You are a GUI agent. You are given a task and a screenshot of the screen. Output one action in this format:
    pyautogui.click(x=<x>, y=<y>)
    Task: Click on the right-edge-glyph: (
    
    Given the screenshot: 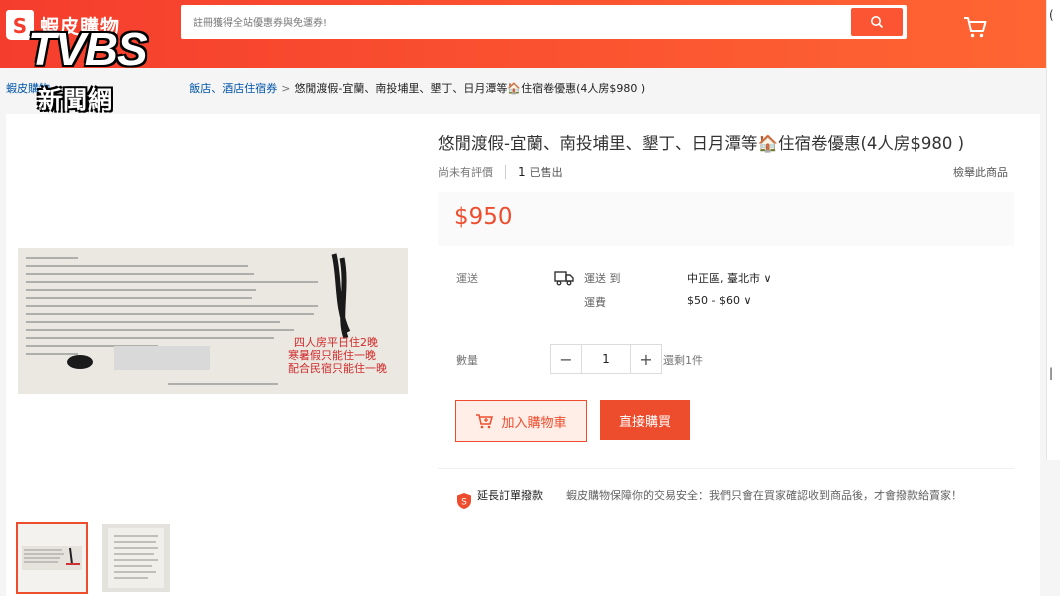 What is the action you would take?
    pyautogui.click(x=1051, y=15)
    